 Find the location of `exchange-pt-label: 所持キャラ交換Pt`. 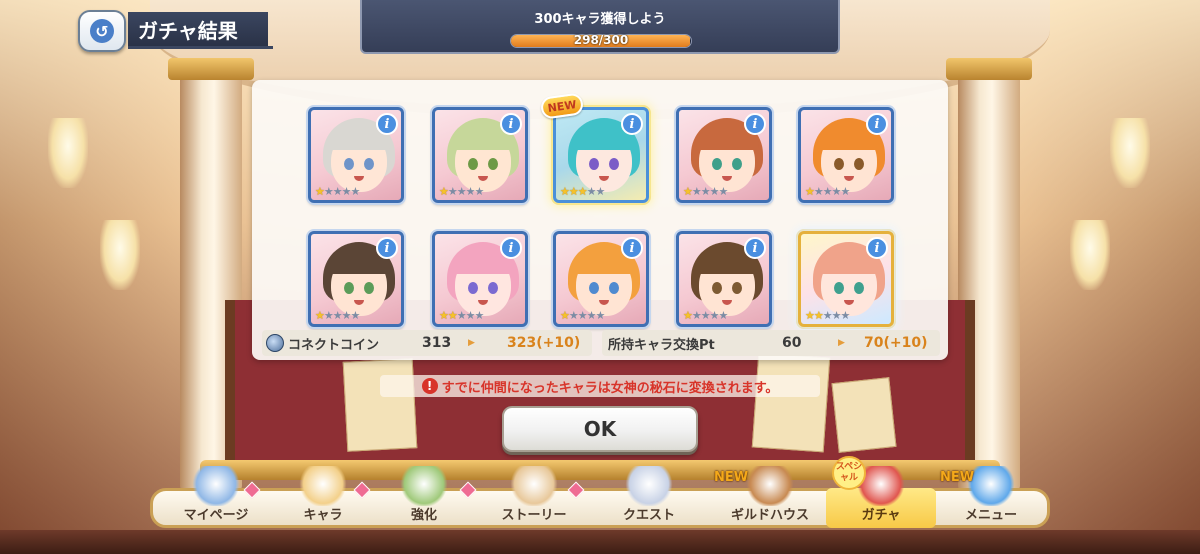

exchange-pt-label: 所持キャラ交換Pt is located at coordinates (661, 345).